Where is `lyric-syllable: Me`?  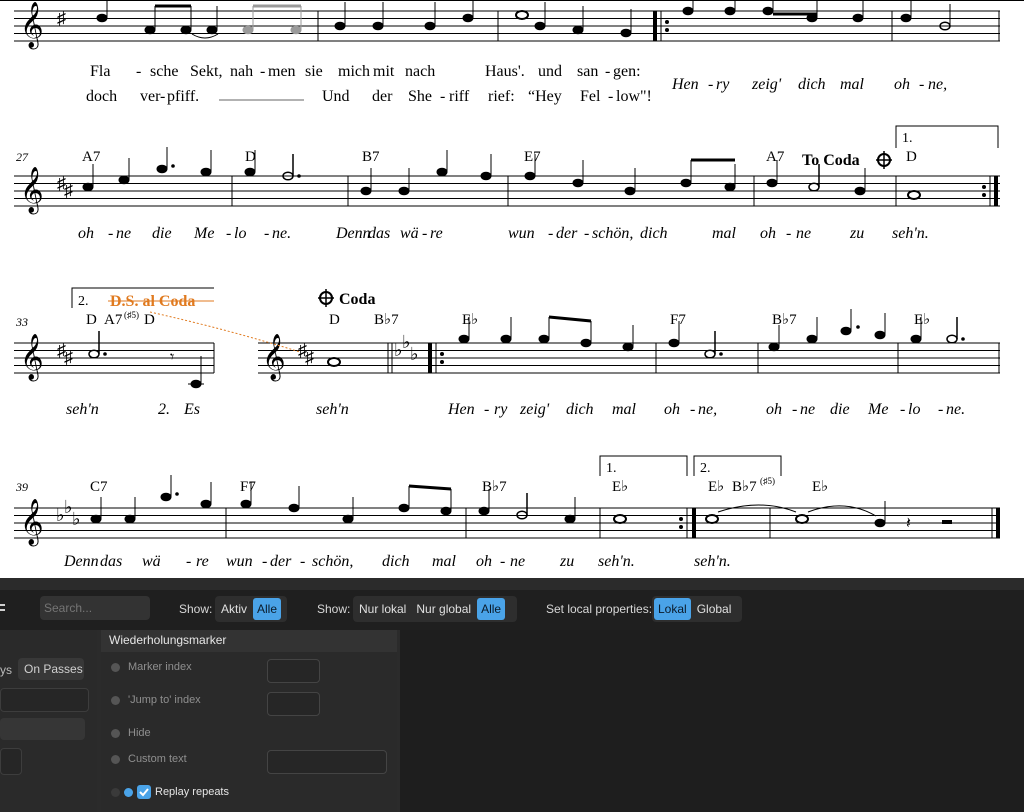 lyric-syllable: Me is located at coordinates (203, 233).